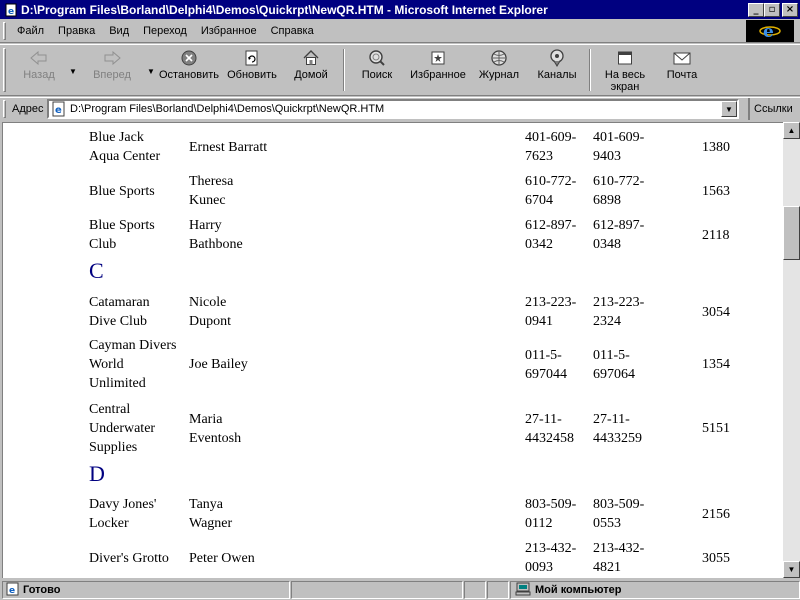  What do you see at coordinates (756, 9) in the screenshot?
I see `minimize-button: _` at bounding box center [756, 9].